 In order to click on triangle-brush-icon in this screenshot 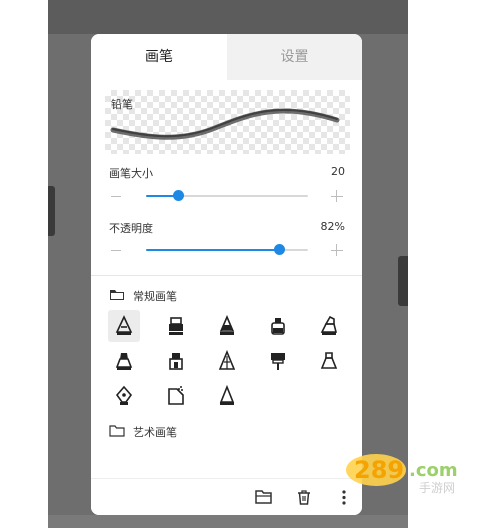, I will do `click(227, 395)`.